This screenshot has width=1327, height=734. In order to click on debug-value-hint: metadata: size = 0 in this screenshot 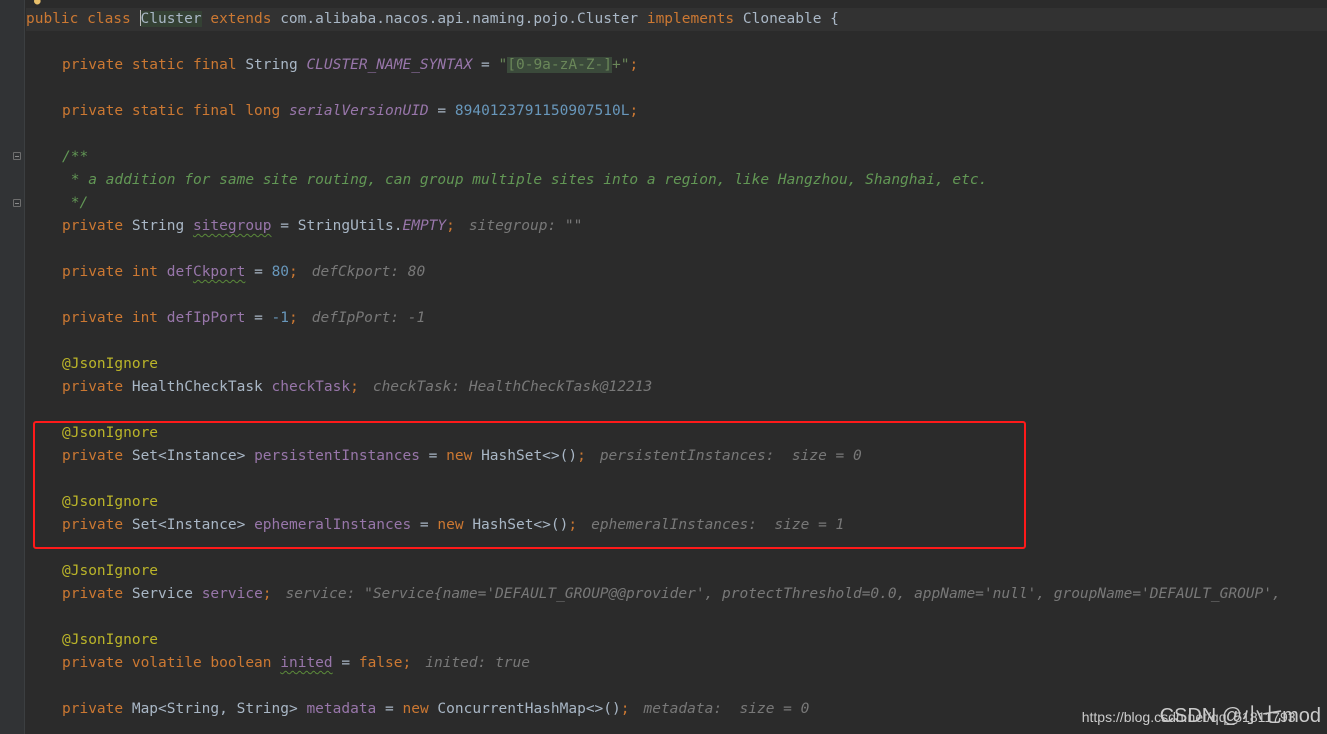, I will do `click(726, 709)`.